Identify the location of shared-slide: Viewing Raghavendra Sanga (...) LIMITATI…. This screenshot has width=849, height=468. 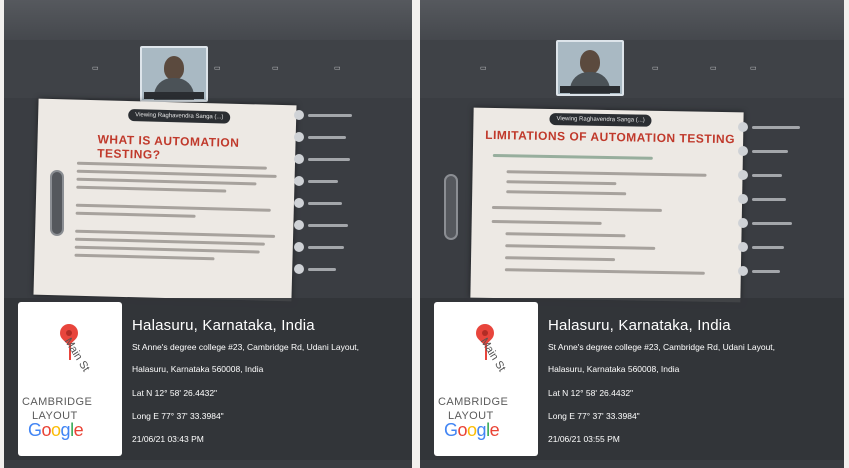
(607, 205).